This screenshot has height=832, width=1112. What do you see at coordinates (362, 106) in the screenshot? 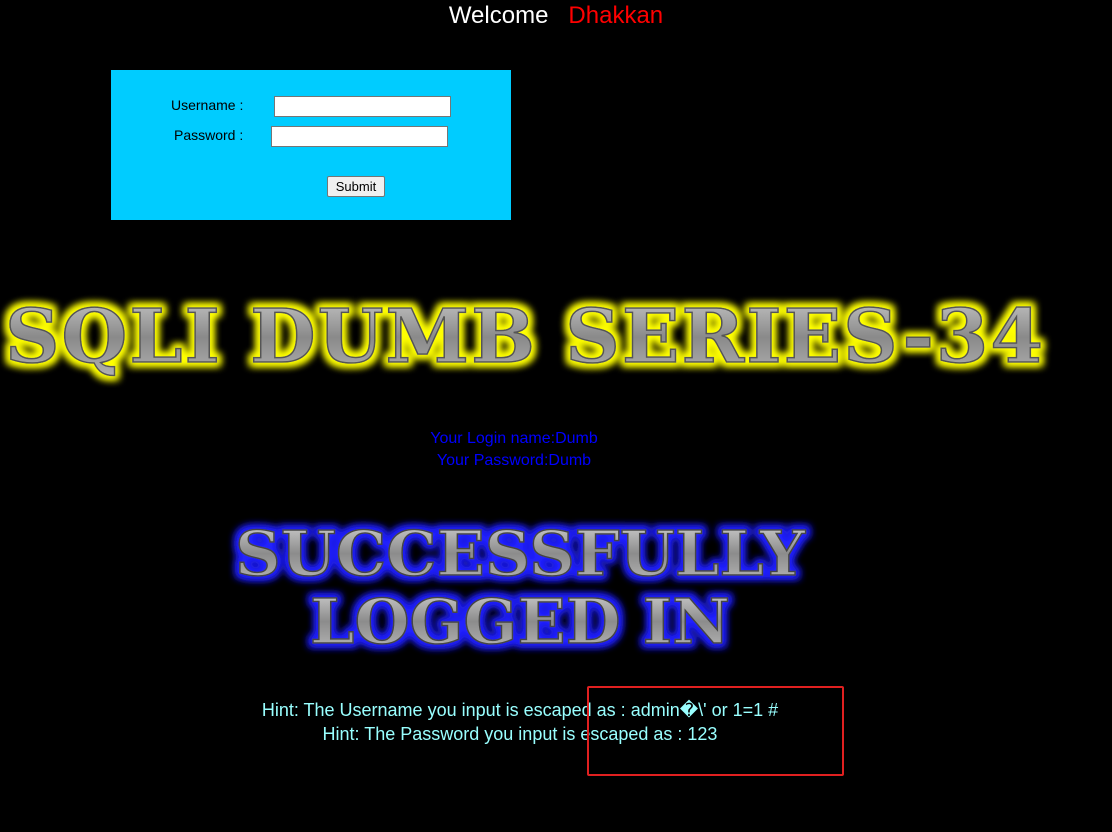
I see `username-input` at bounding box center [362, 106].